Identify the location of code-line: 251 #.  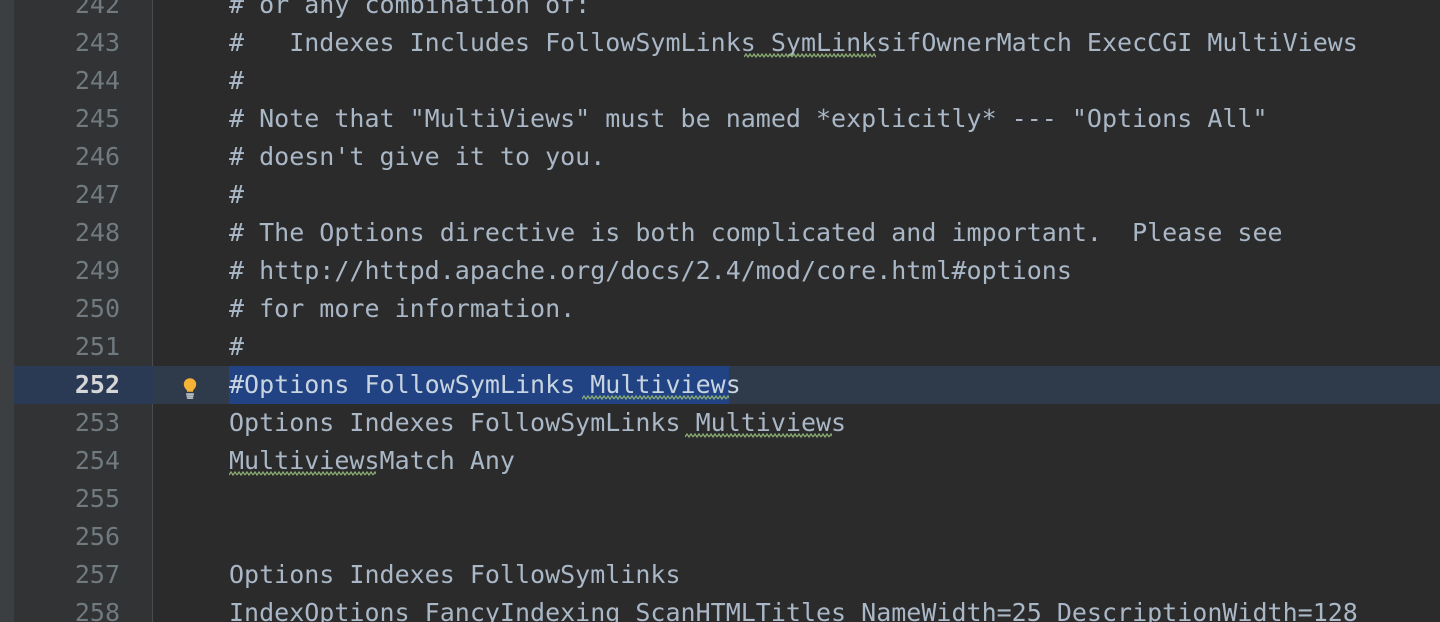
(720, 347).